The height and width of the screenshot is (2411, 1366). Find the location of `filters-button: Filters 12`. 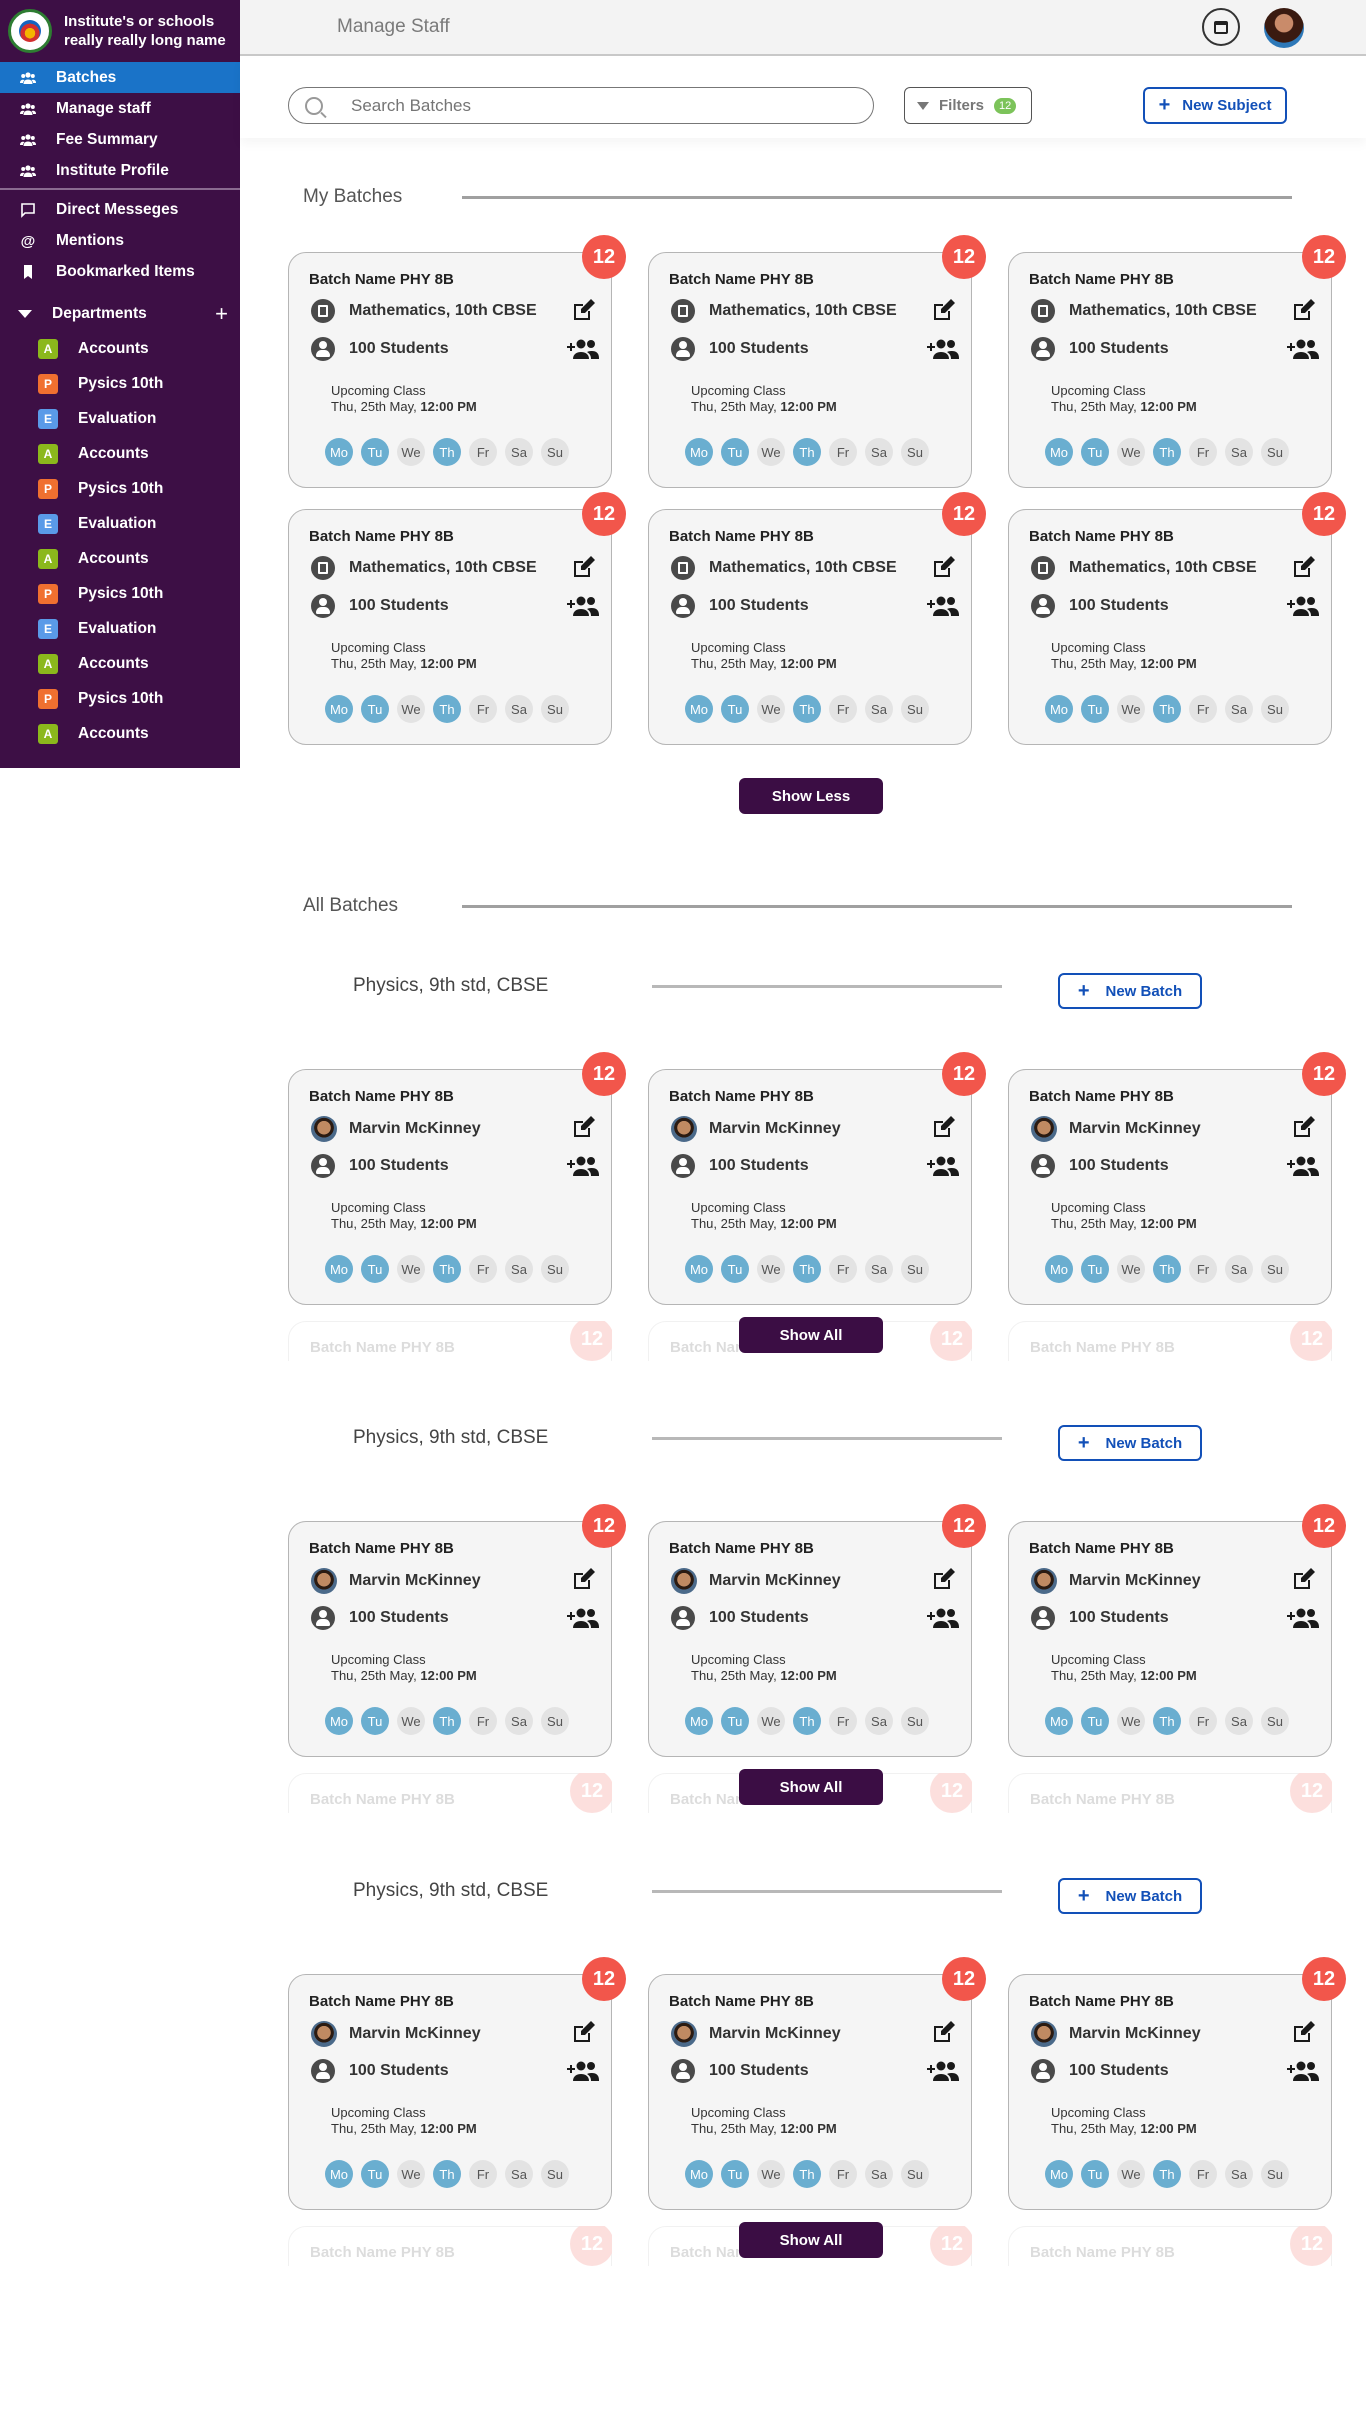

filters-button: Filters 12 is located at coordinates (968, 105).